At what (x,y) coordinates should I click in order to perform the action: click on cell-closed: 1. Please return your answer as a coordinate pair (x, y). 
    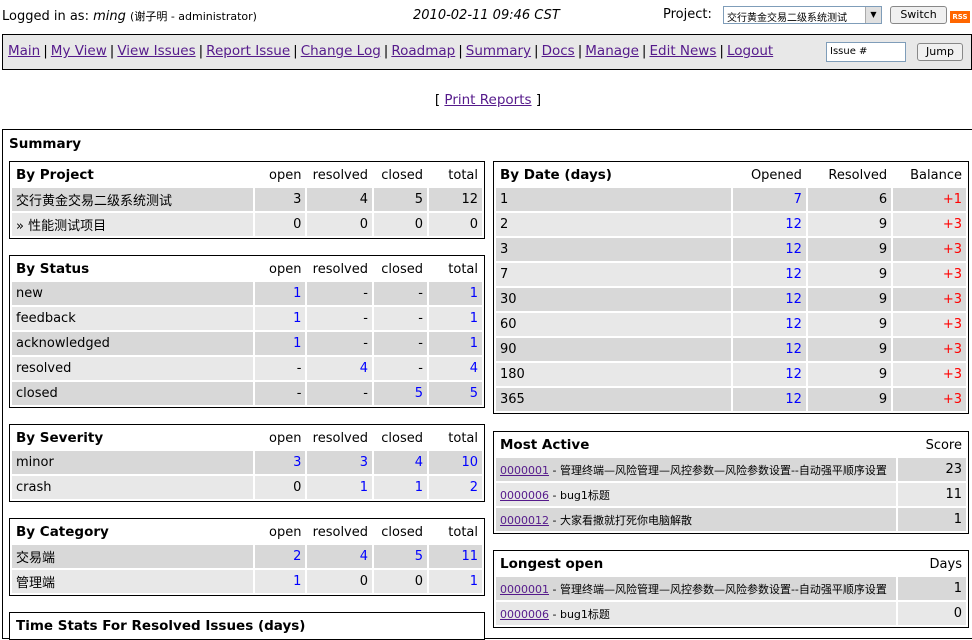
    Looking at the image, I should click on (400, 487).